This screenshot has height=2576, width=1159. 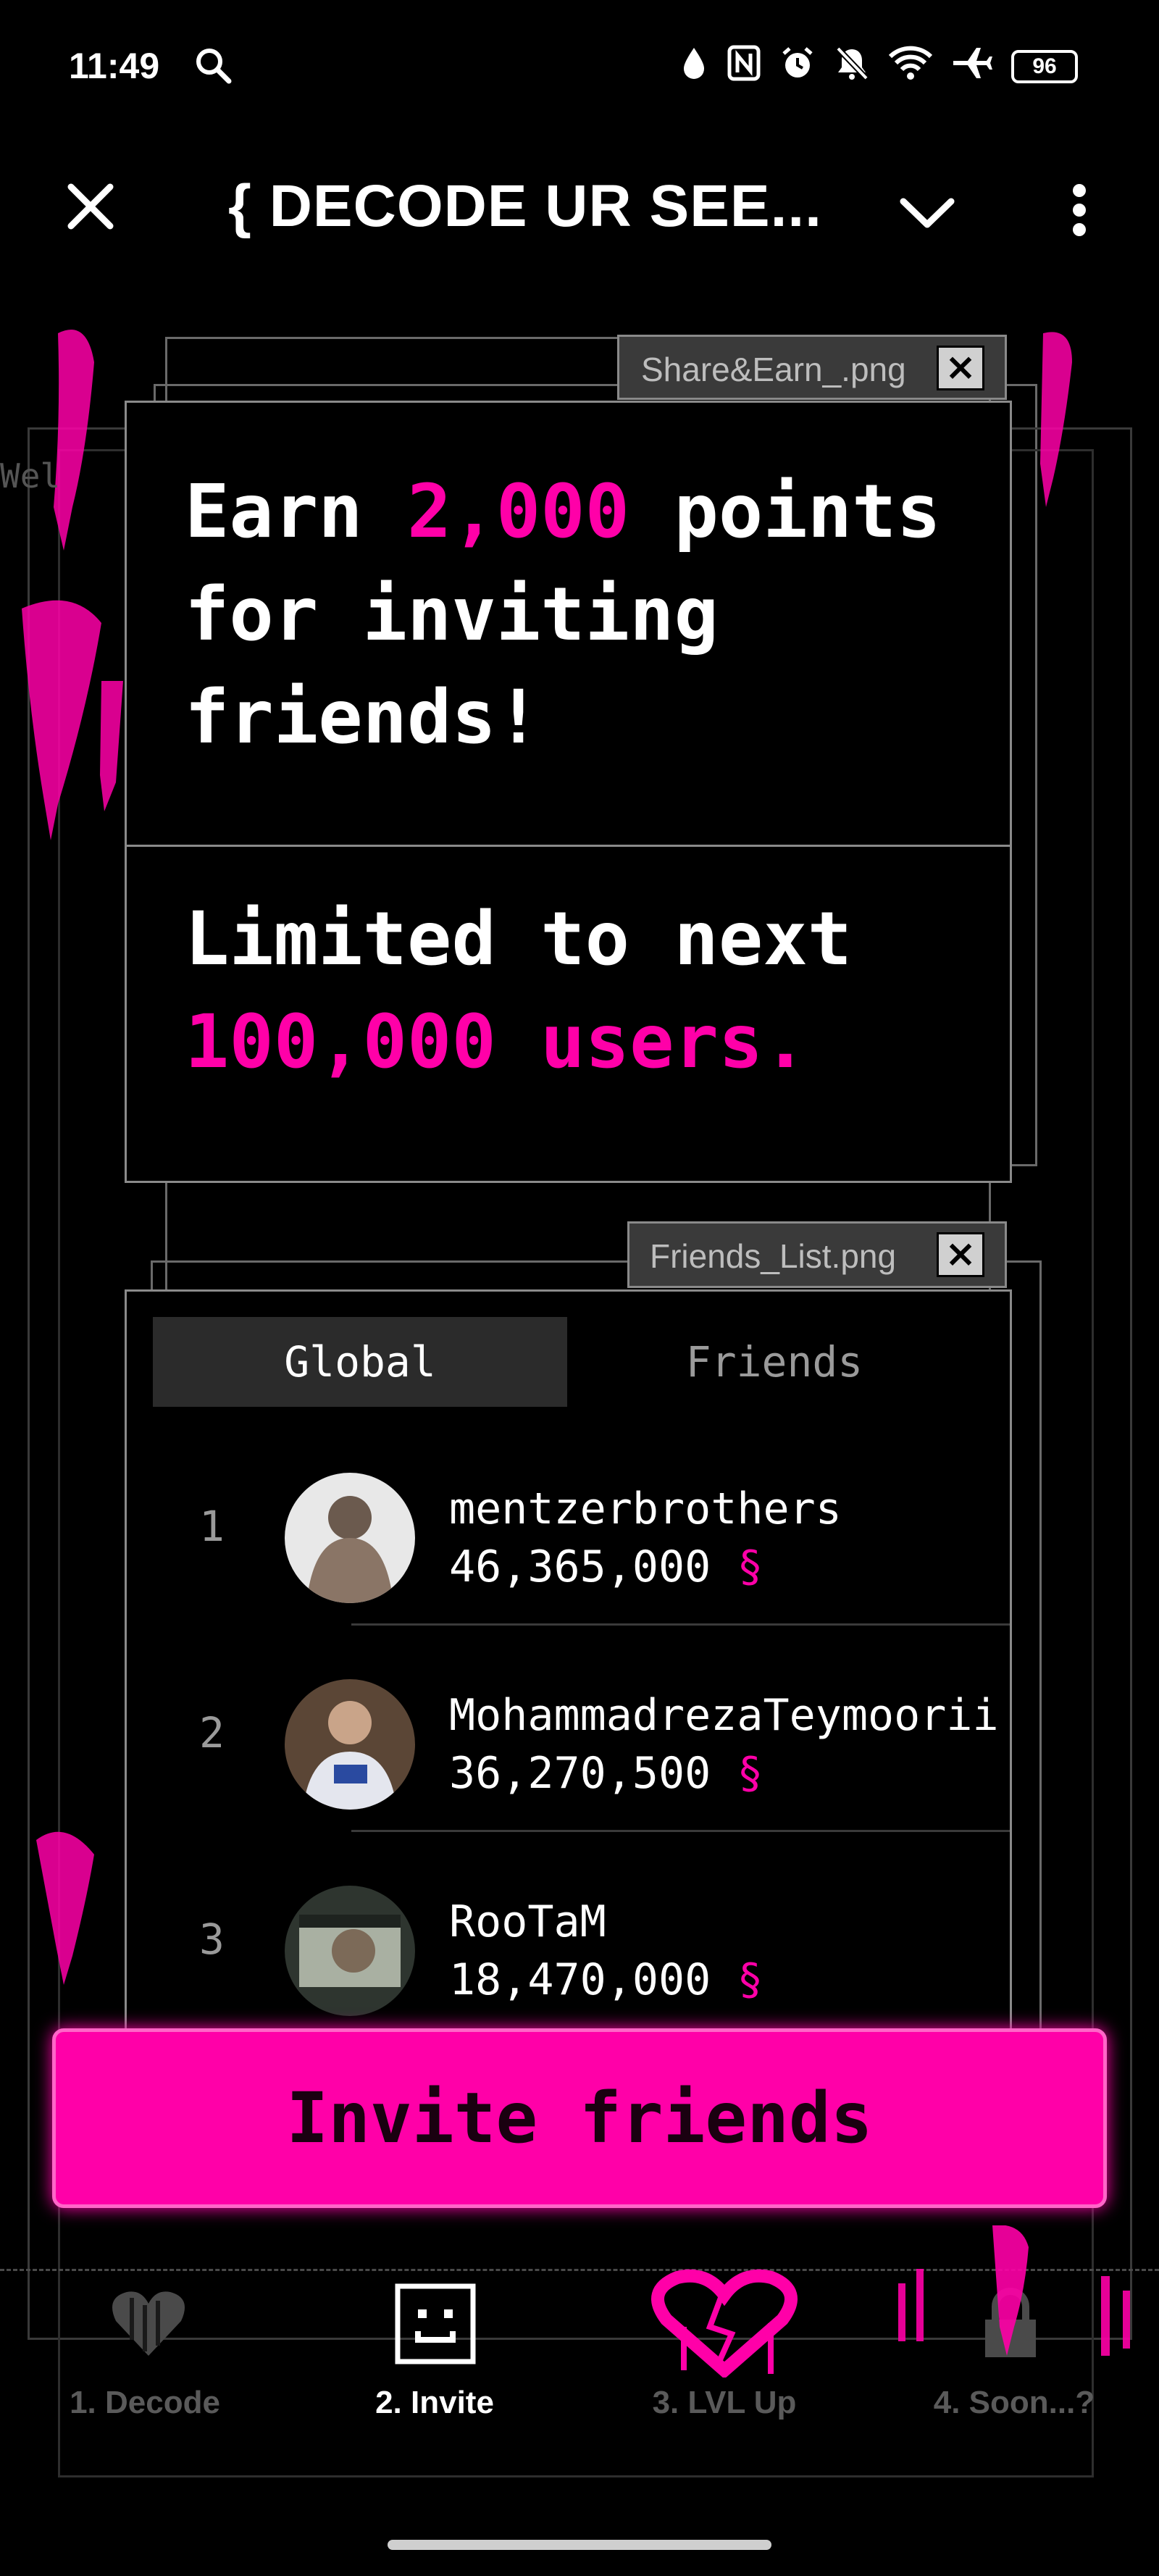 I want to click on score: 18,470,000 §, so click(x=606, y=1979).